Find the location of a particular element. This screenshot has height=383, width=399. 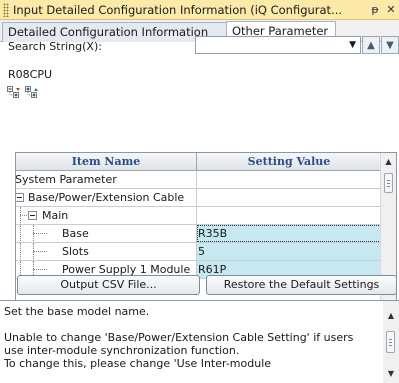

setting-value-cell: R35B is located at coordinates (289, 233).